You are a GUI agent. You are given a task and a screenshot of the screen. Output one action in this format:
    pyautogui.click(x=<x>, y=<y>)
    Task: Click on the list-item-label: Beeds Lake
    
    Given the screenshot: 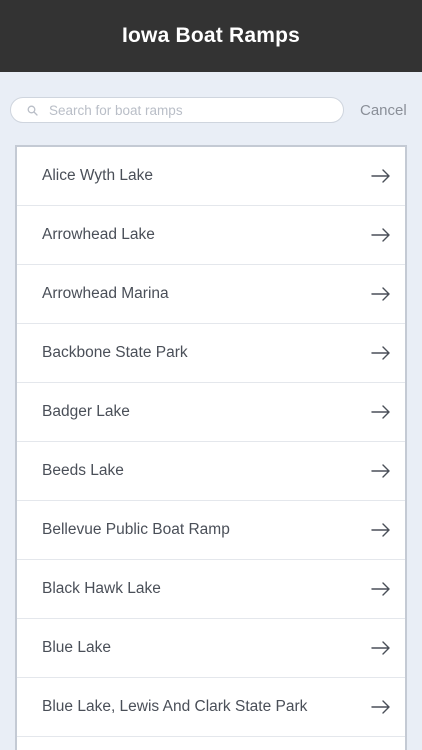 What is the action you would take?
    pyautogui.click(x=83, y=470)
    